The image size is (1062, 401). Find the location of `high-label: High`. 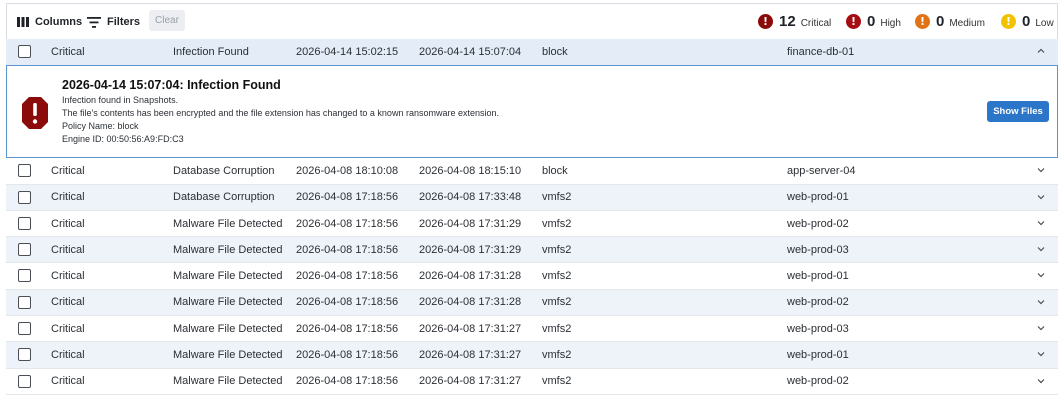

high-label: High is located at coordinates (890, 23).